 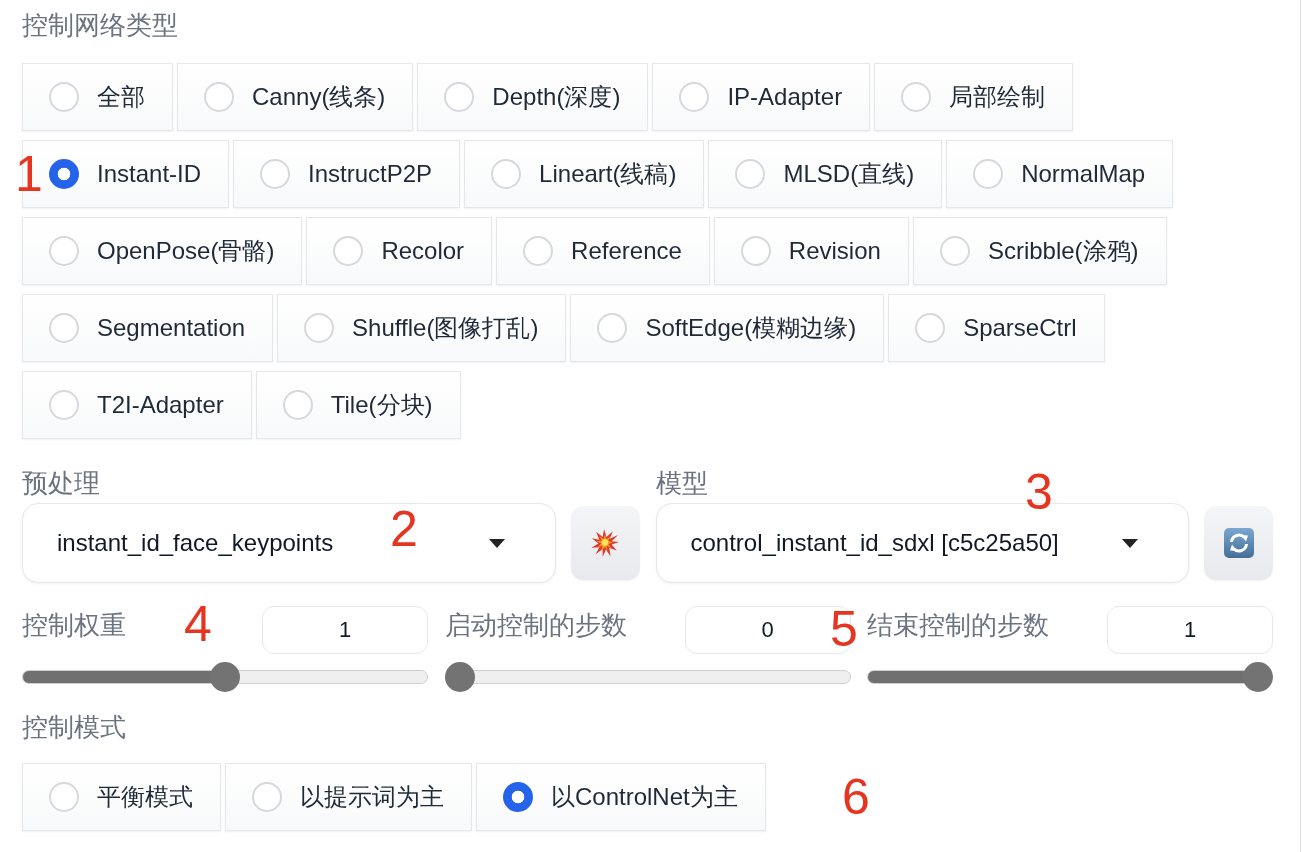 I want to click on annotation-number: 6, so click(x=856, y=797).